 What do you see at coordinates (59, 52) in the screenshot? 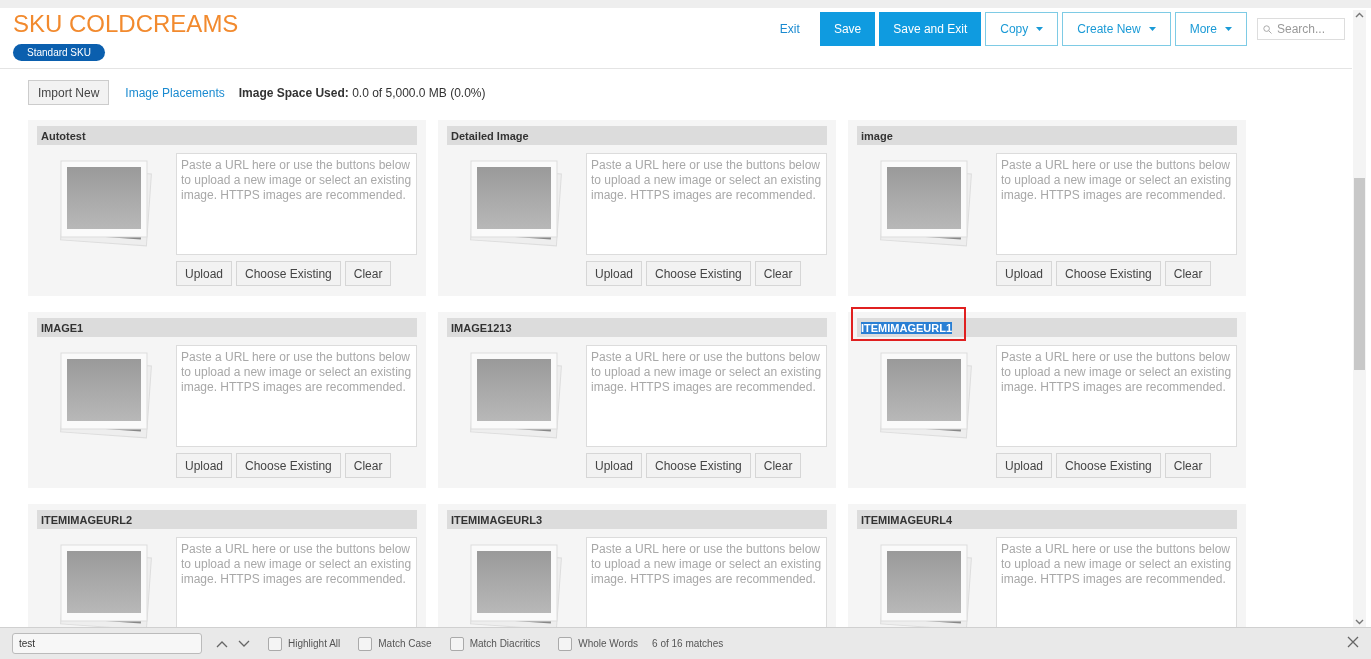
I see `sku-type-badge: Standard SKU` at bounding box center [59, 52].